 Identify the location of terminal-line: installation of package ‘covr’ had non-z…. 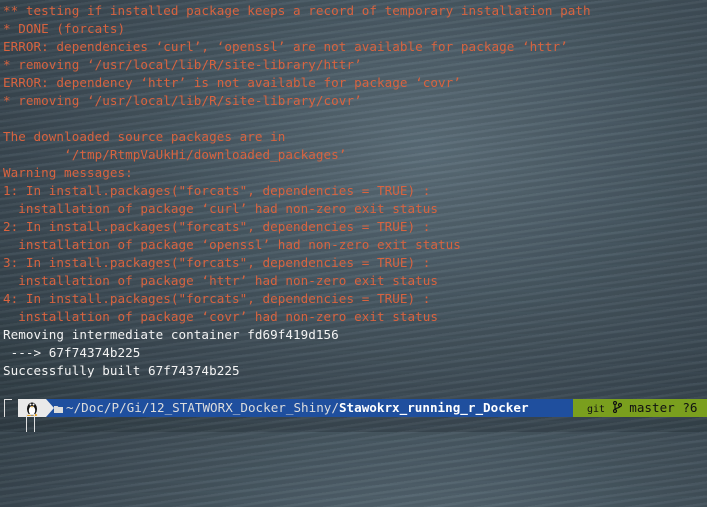
(221, 316).